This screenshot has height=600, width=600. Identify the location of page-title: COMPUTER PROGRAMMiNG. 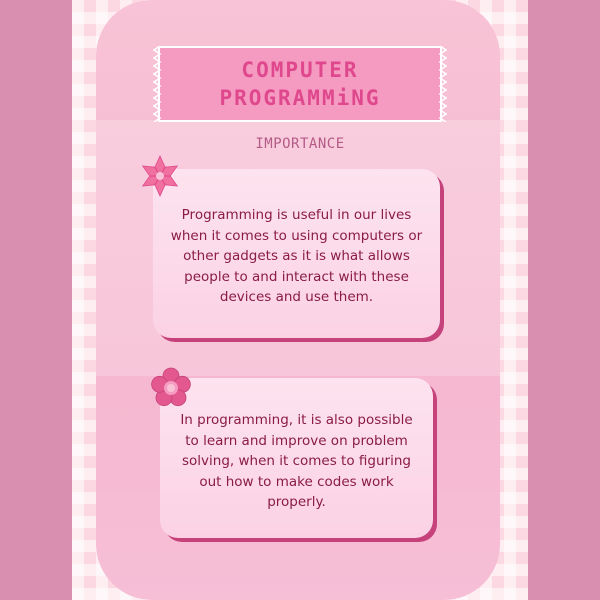
(300, 84).